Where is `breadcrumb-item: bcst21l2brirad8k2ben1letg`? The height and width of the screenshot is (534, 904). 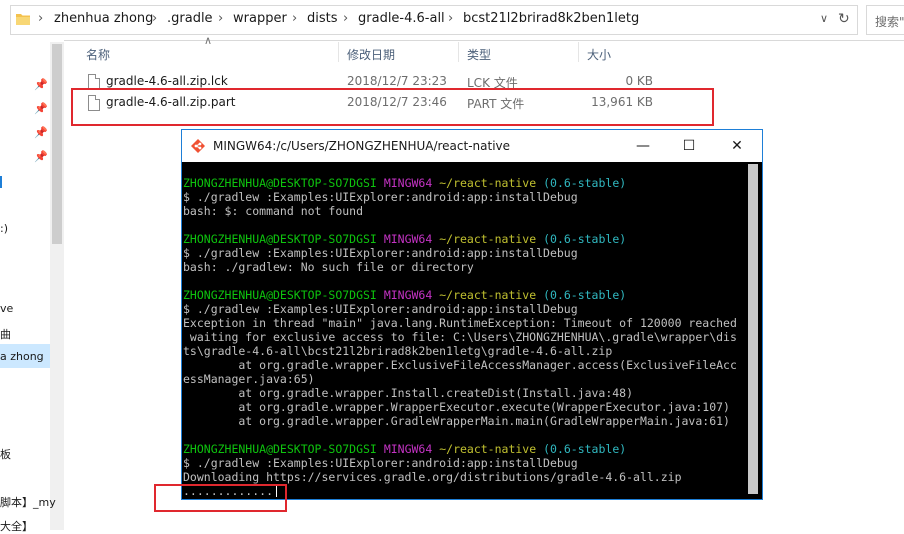 breadcrumb-item: bcst21l2brirad8k2ben1letg is located at coordinates (551, 18).